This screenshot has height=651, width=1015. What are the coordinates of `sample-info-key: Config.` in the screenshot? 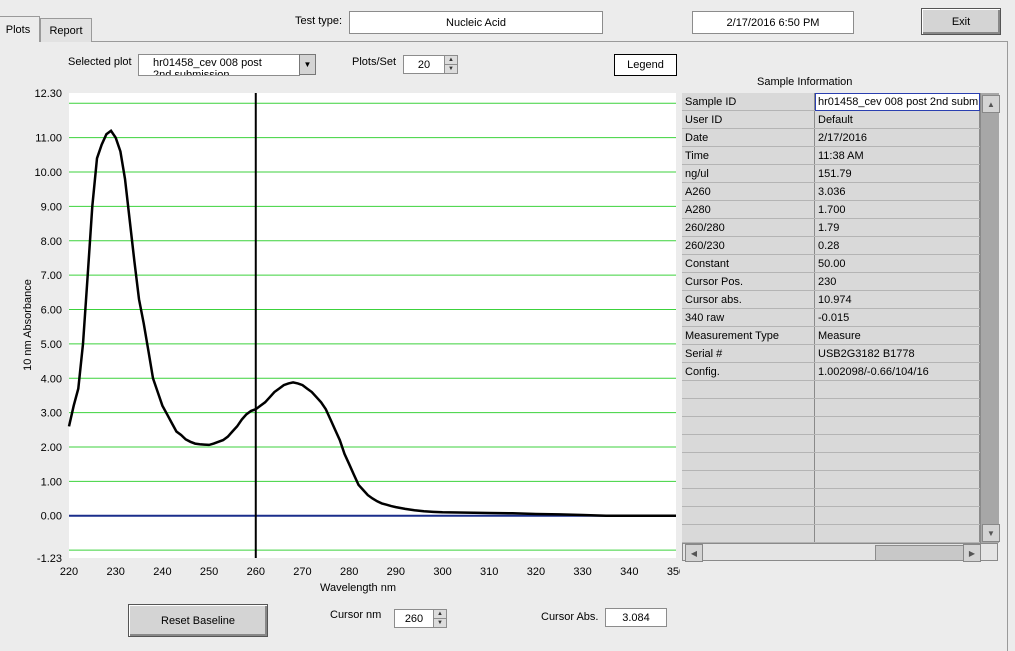 It's located at (748, 371).